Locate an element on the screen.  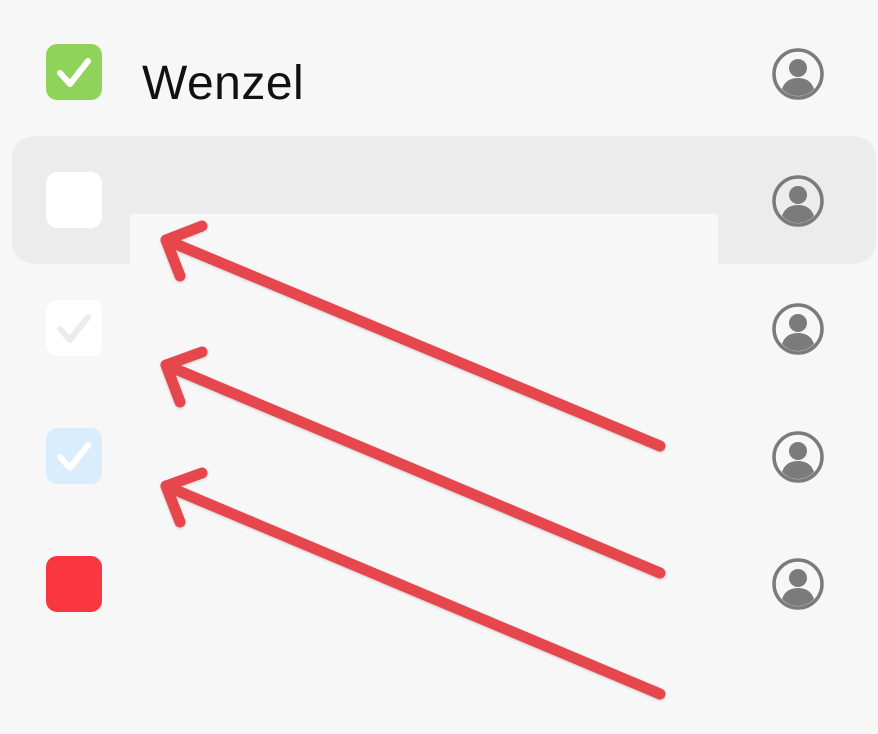
checkbox-checked is located at coordinates (74, 72).